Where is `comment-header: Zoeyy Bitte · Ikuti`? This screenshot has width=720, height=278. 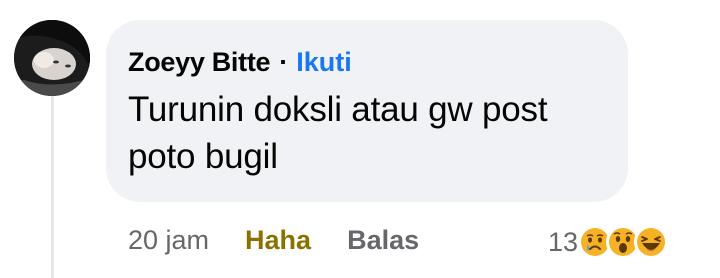
comment-header: Zoeyy Bitte · Ikuti is located at coordinates (366, 62).